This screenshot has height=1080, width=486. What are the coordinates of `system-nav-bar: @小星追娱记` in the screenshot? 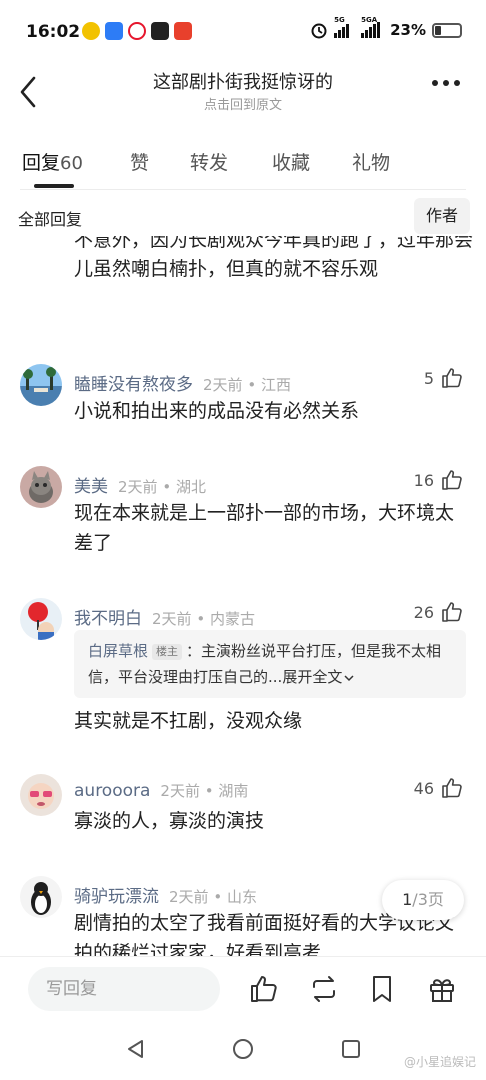 It's located at (243, 1050).